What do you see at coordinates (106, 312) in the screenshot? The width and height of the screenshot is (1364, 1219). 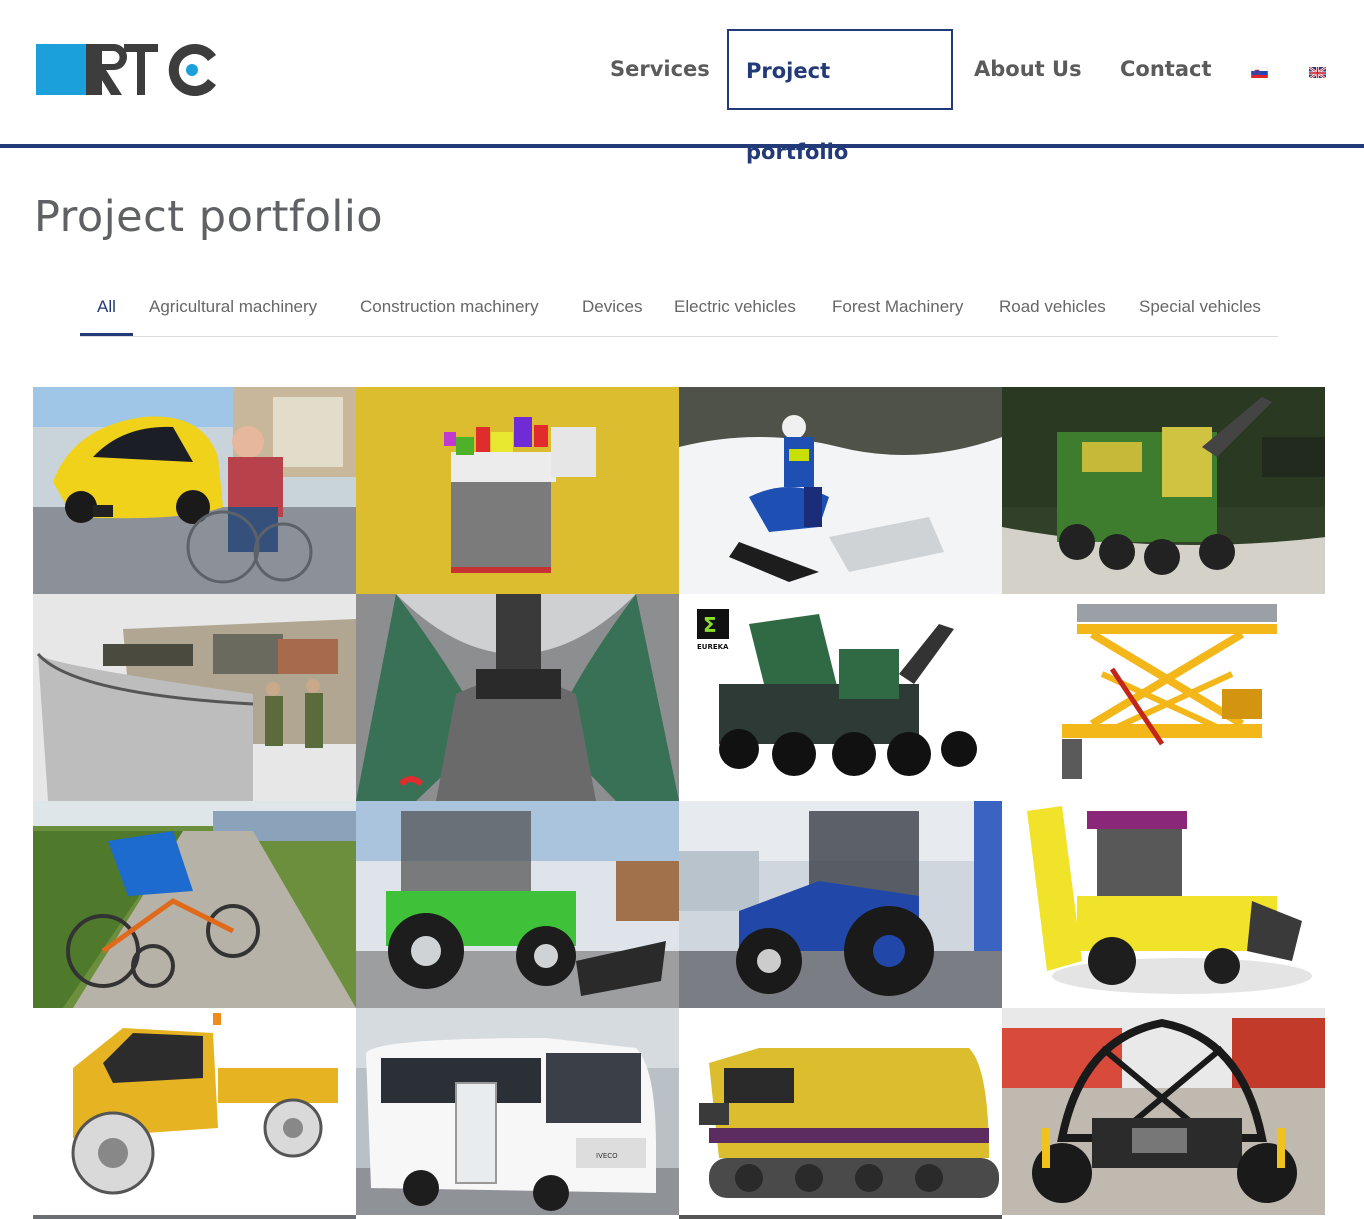 I see `tab-all: All` at bounding box center [106, 312].